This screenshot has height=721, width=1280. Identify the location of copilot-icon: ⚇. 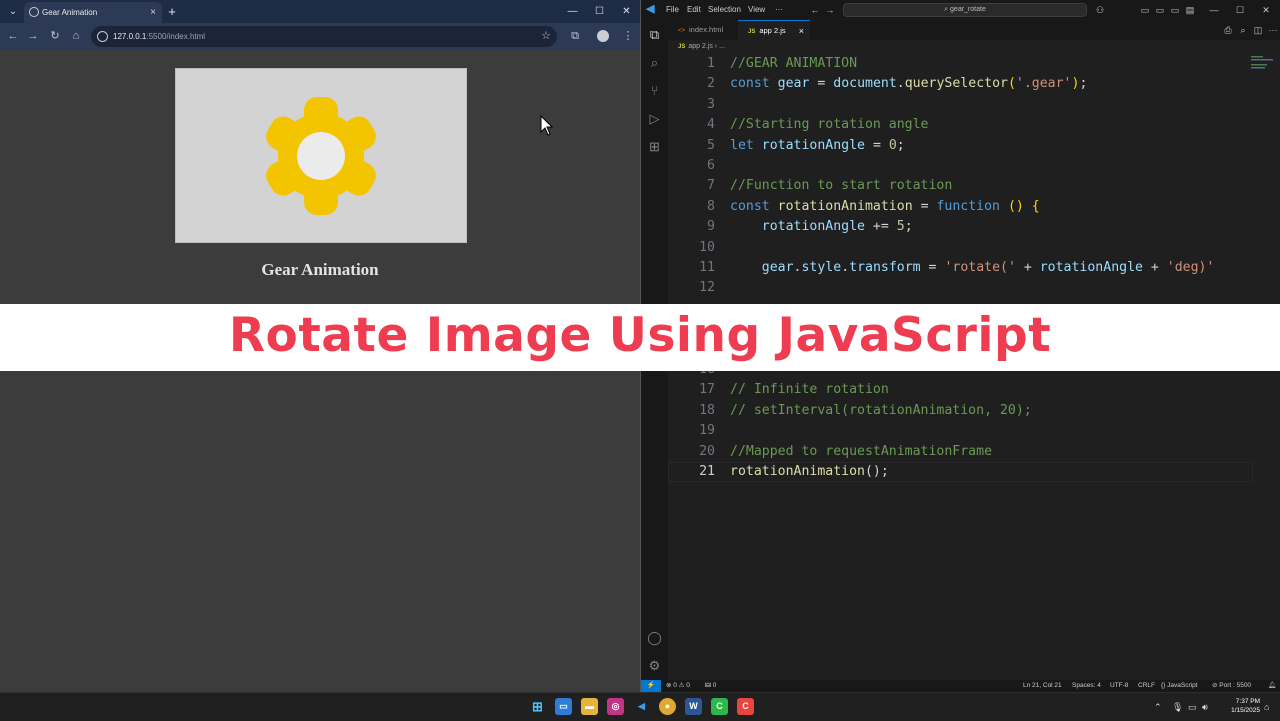
(1100, 10).